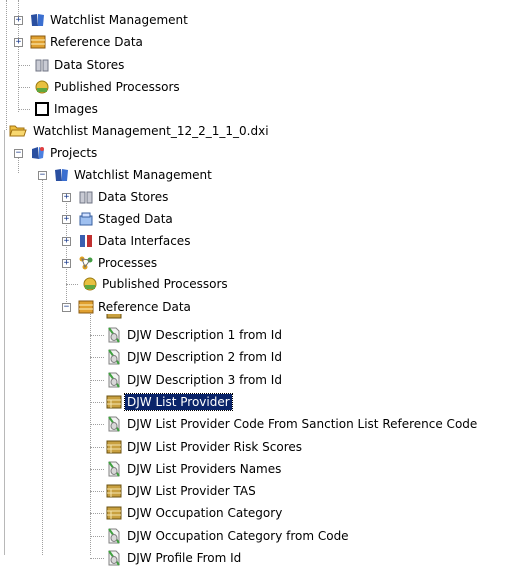 The height and width of the screenshot is (569, 510). What do you see at coordinates (191, 491) in the screenshot?
I see `reference-data-item: DJW List Provider TAS` at bounding box center [191, 491].